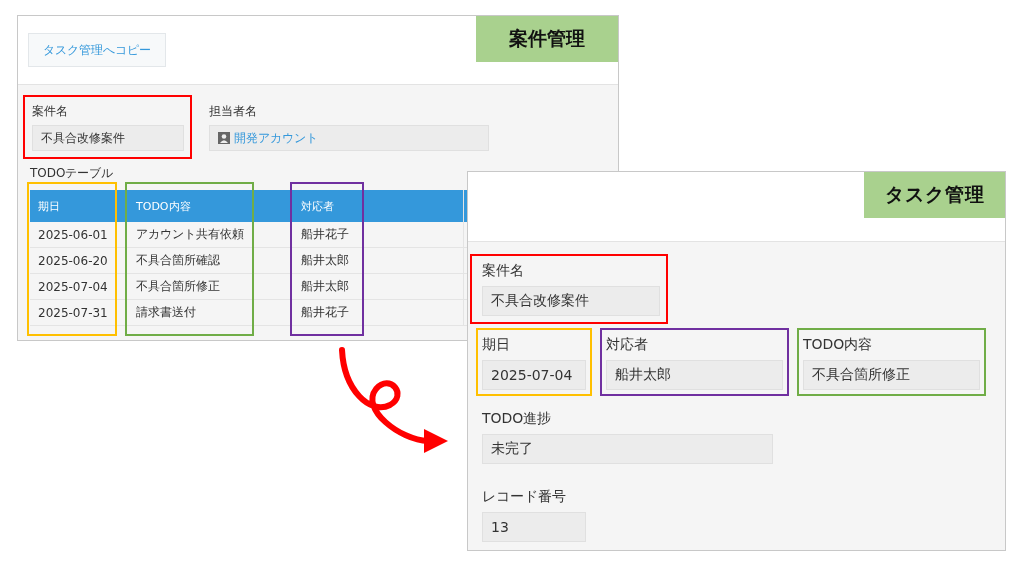 The height and width of the screenshot is (564, 1024). Describe the element at coordinates (276, 138) in the screenshot. I see `user-link: 開発アカウント` at that location.